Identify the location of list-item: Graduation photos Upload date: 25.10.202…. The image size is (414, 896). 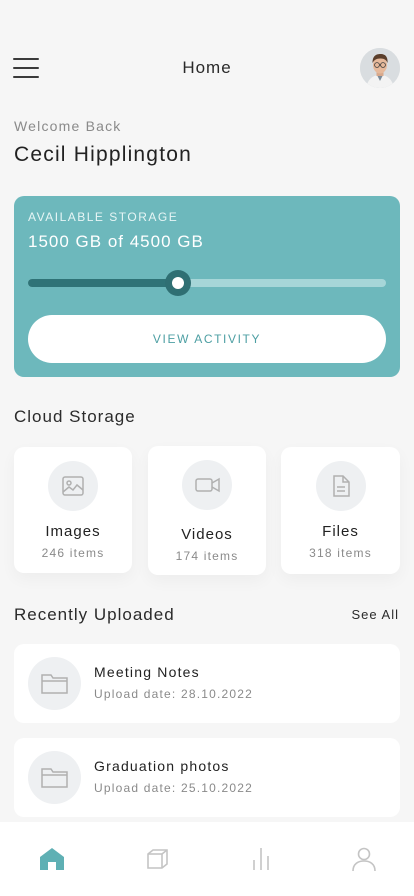
(207, 777).